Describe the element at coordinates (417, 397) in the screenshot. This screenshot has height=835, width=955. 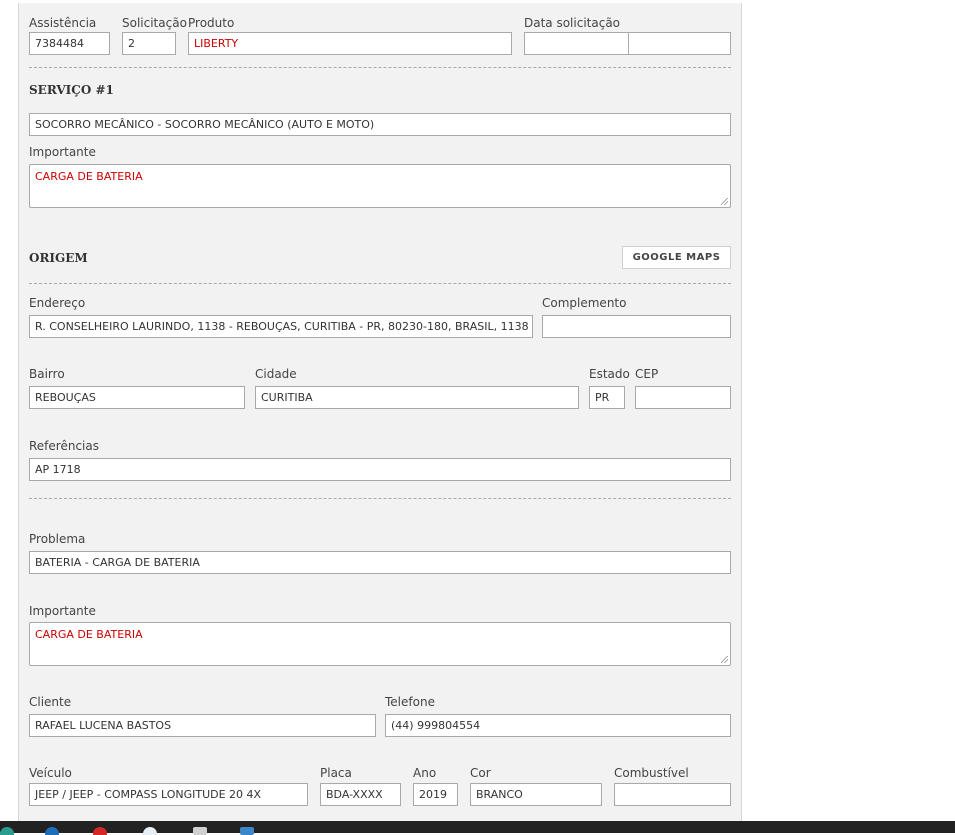
I see `cidade-field: CURITIBA` at that location.